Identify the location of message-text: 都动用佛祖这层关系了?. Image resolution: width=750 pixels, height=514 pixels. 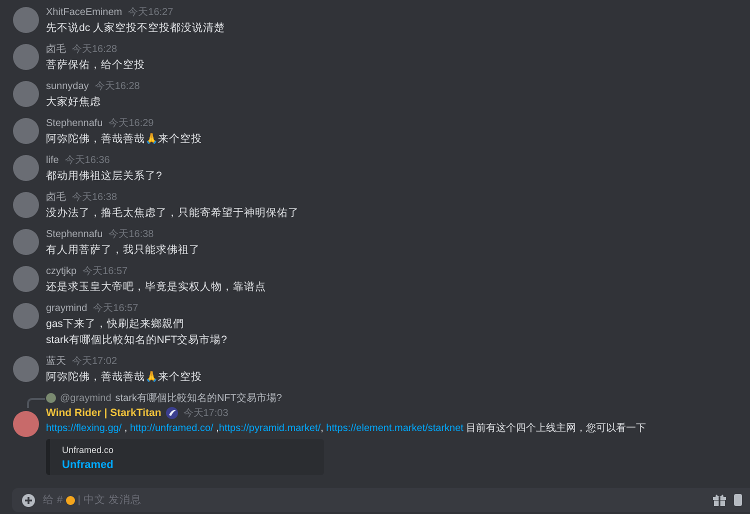
(104, 176).